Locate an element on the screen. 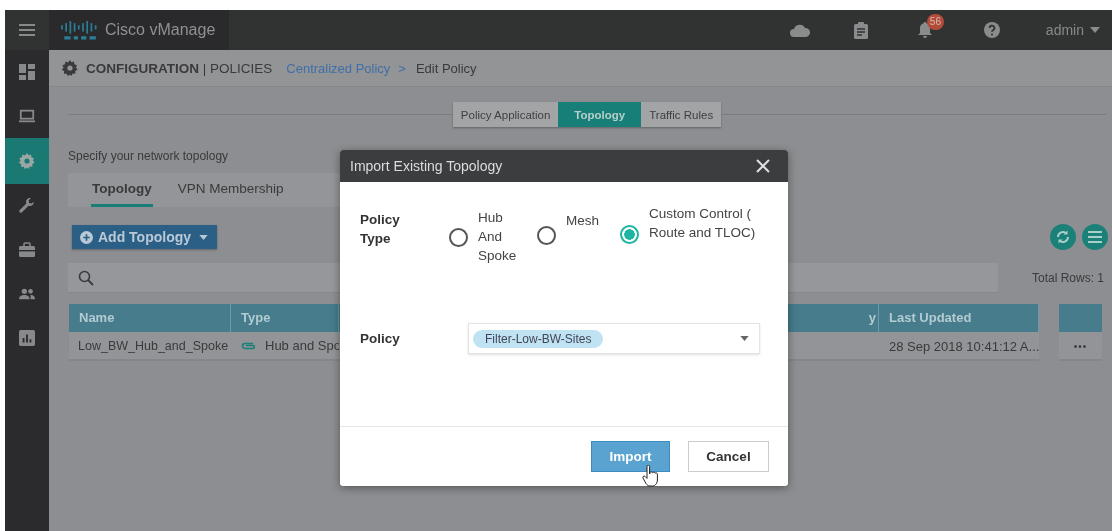  user-menu: admin is located at coordinates (1072, 30).